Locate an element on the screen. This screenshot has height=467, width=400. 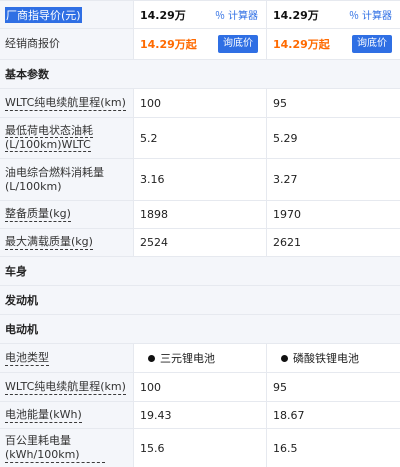
spec-value-1: 三元锂电池 is located at coordinates (187, 358).